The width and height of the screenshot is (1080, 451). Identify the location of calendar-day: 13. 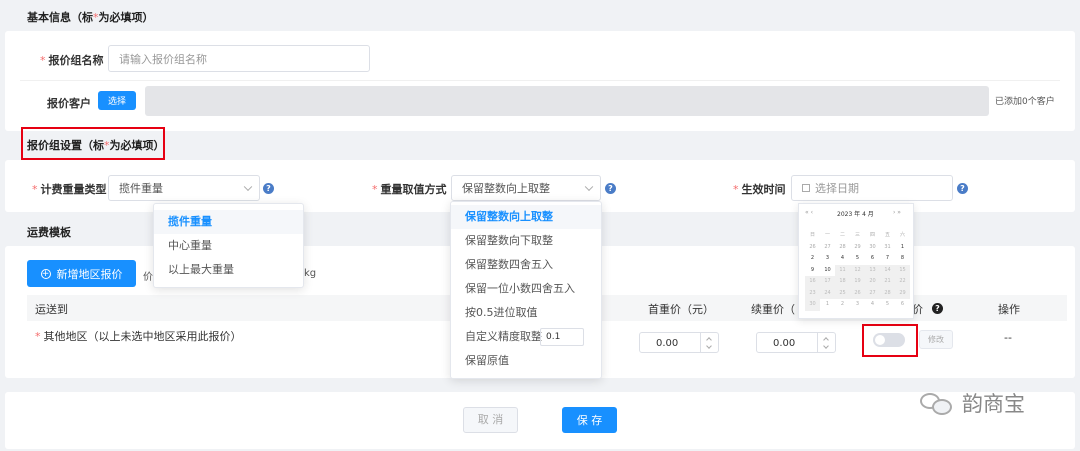
(872, 270).